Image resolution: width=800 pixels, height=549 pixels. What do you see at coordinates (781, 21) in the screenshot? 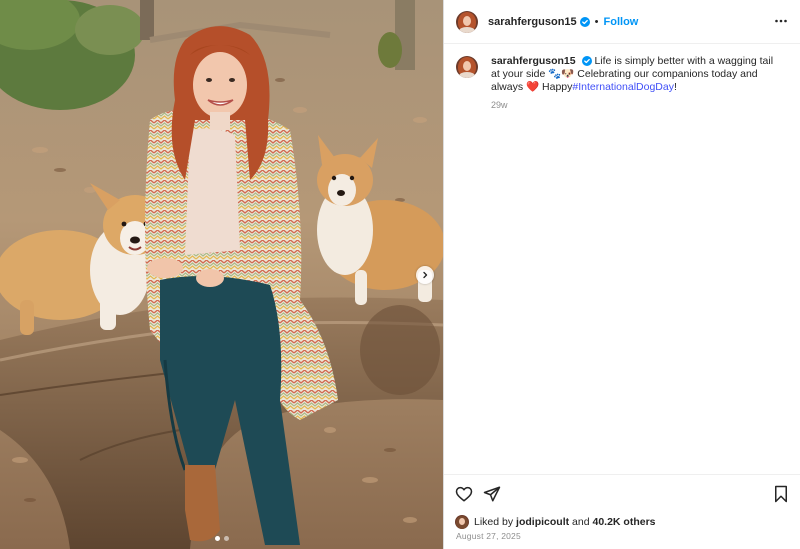
I see `more-options-icon` at bounding box center [781, 21].